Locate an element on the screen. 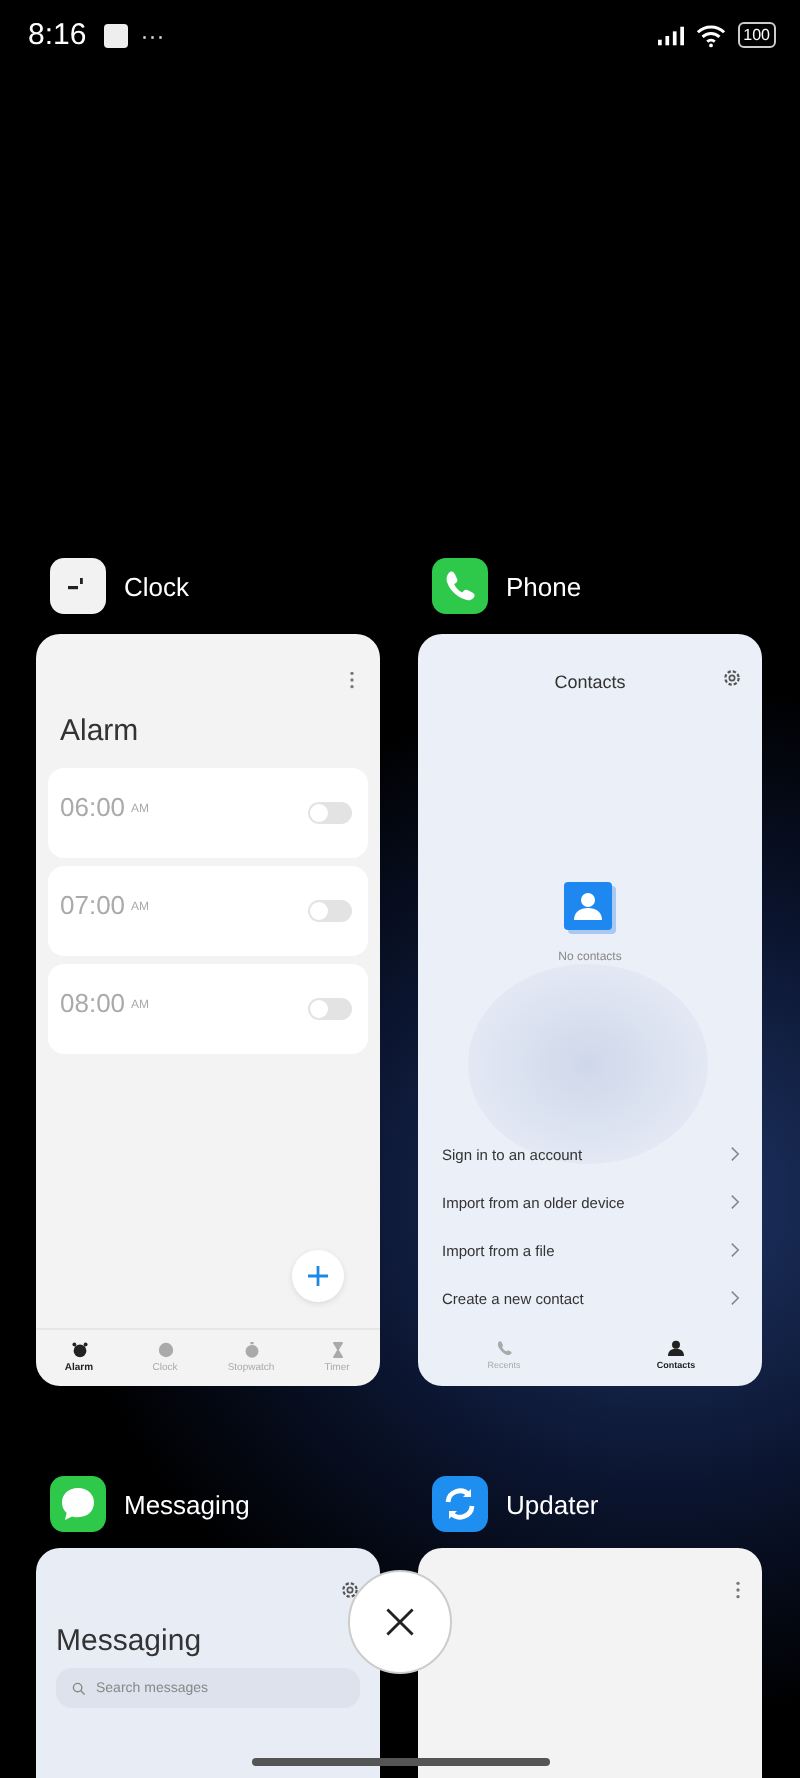 This screenshot has width=800, height=1778. add-button is located at coordinates (318, 1276).